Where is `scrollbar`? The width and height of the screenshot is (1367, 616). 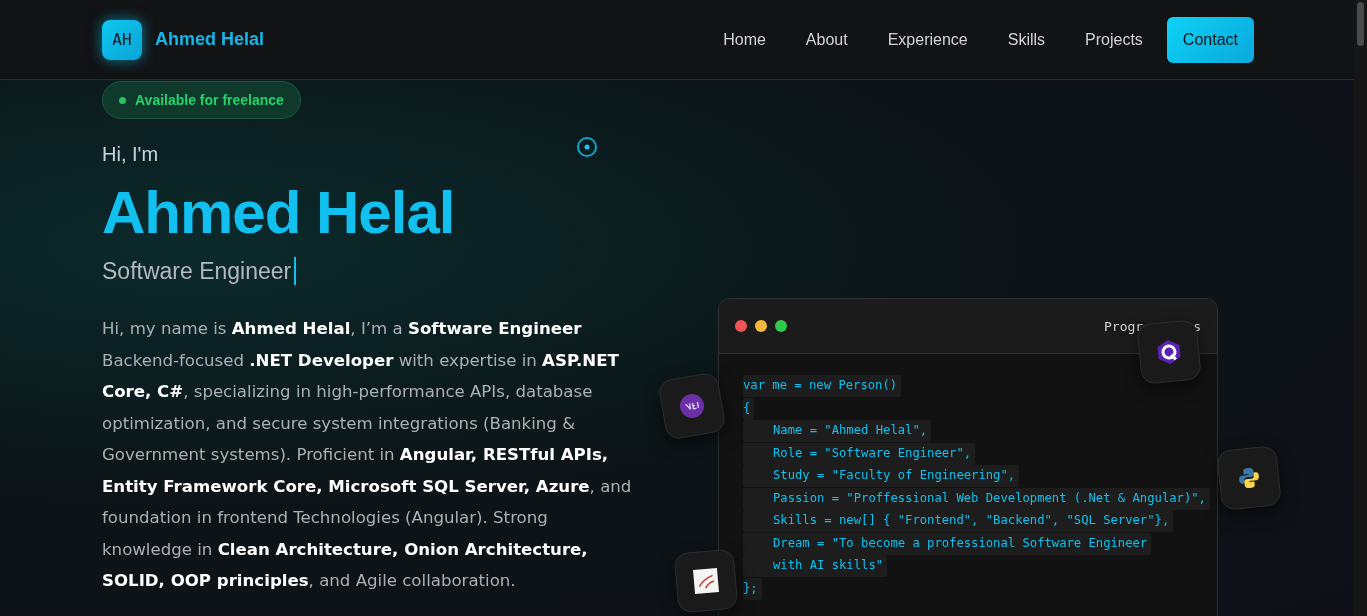
scrollbar is located at coordinates (1360, 308).